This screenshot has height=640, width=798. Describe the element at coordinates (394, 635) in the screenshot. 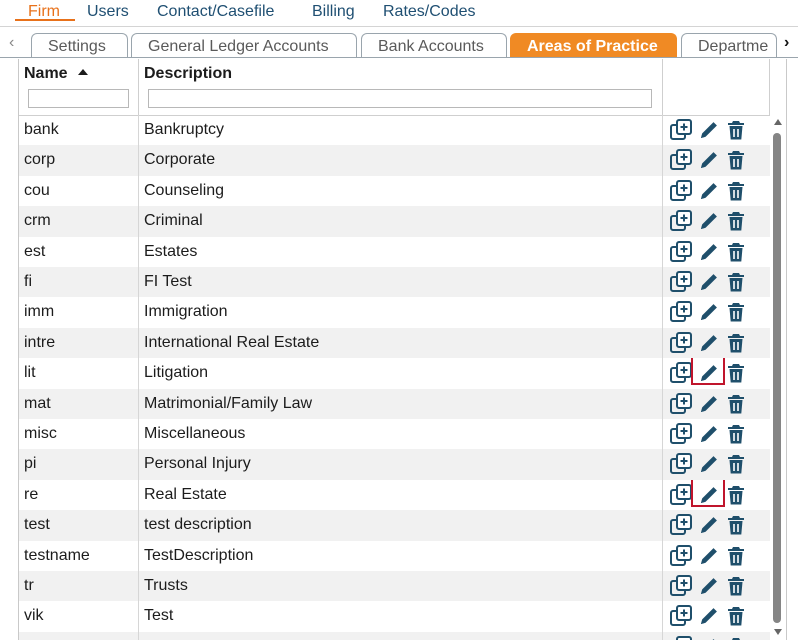

I see `table-row` at that location.